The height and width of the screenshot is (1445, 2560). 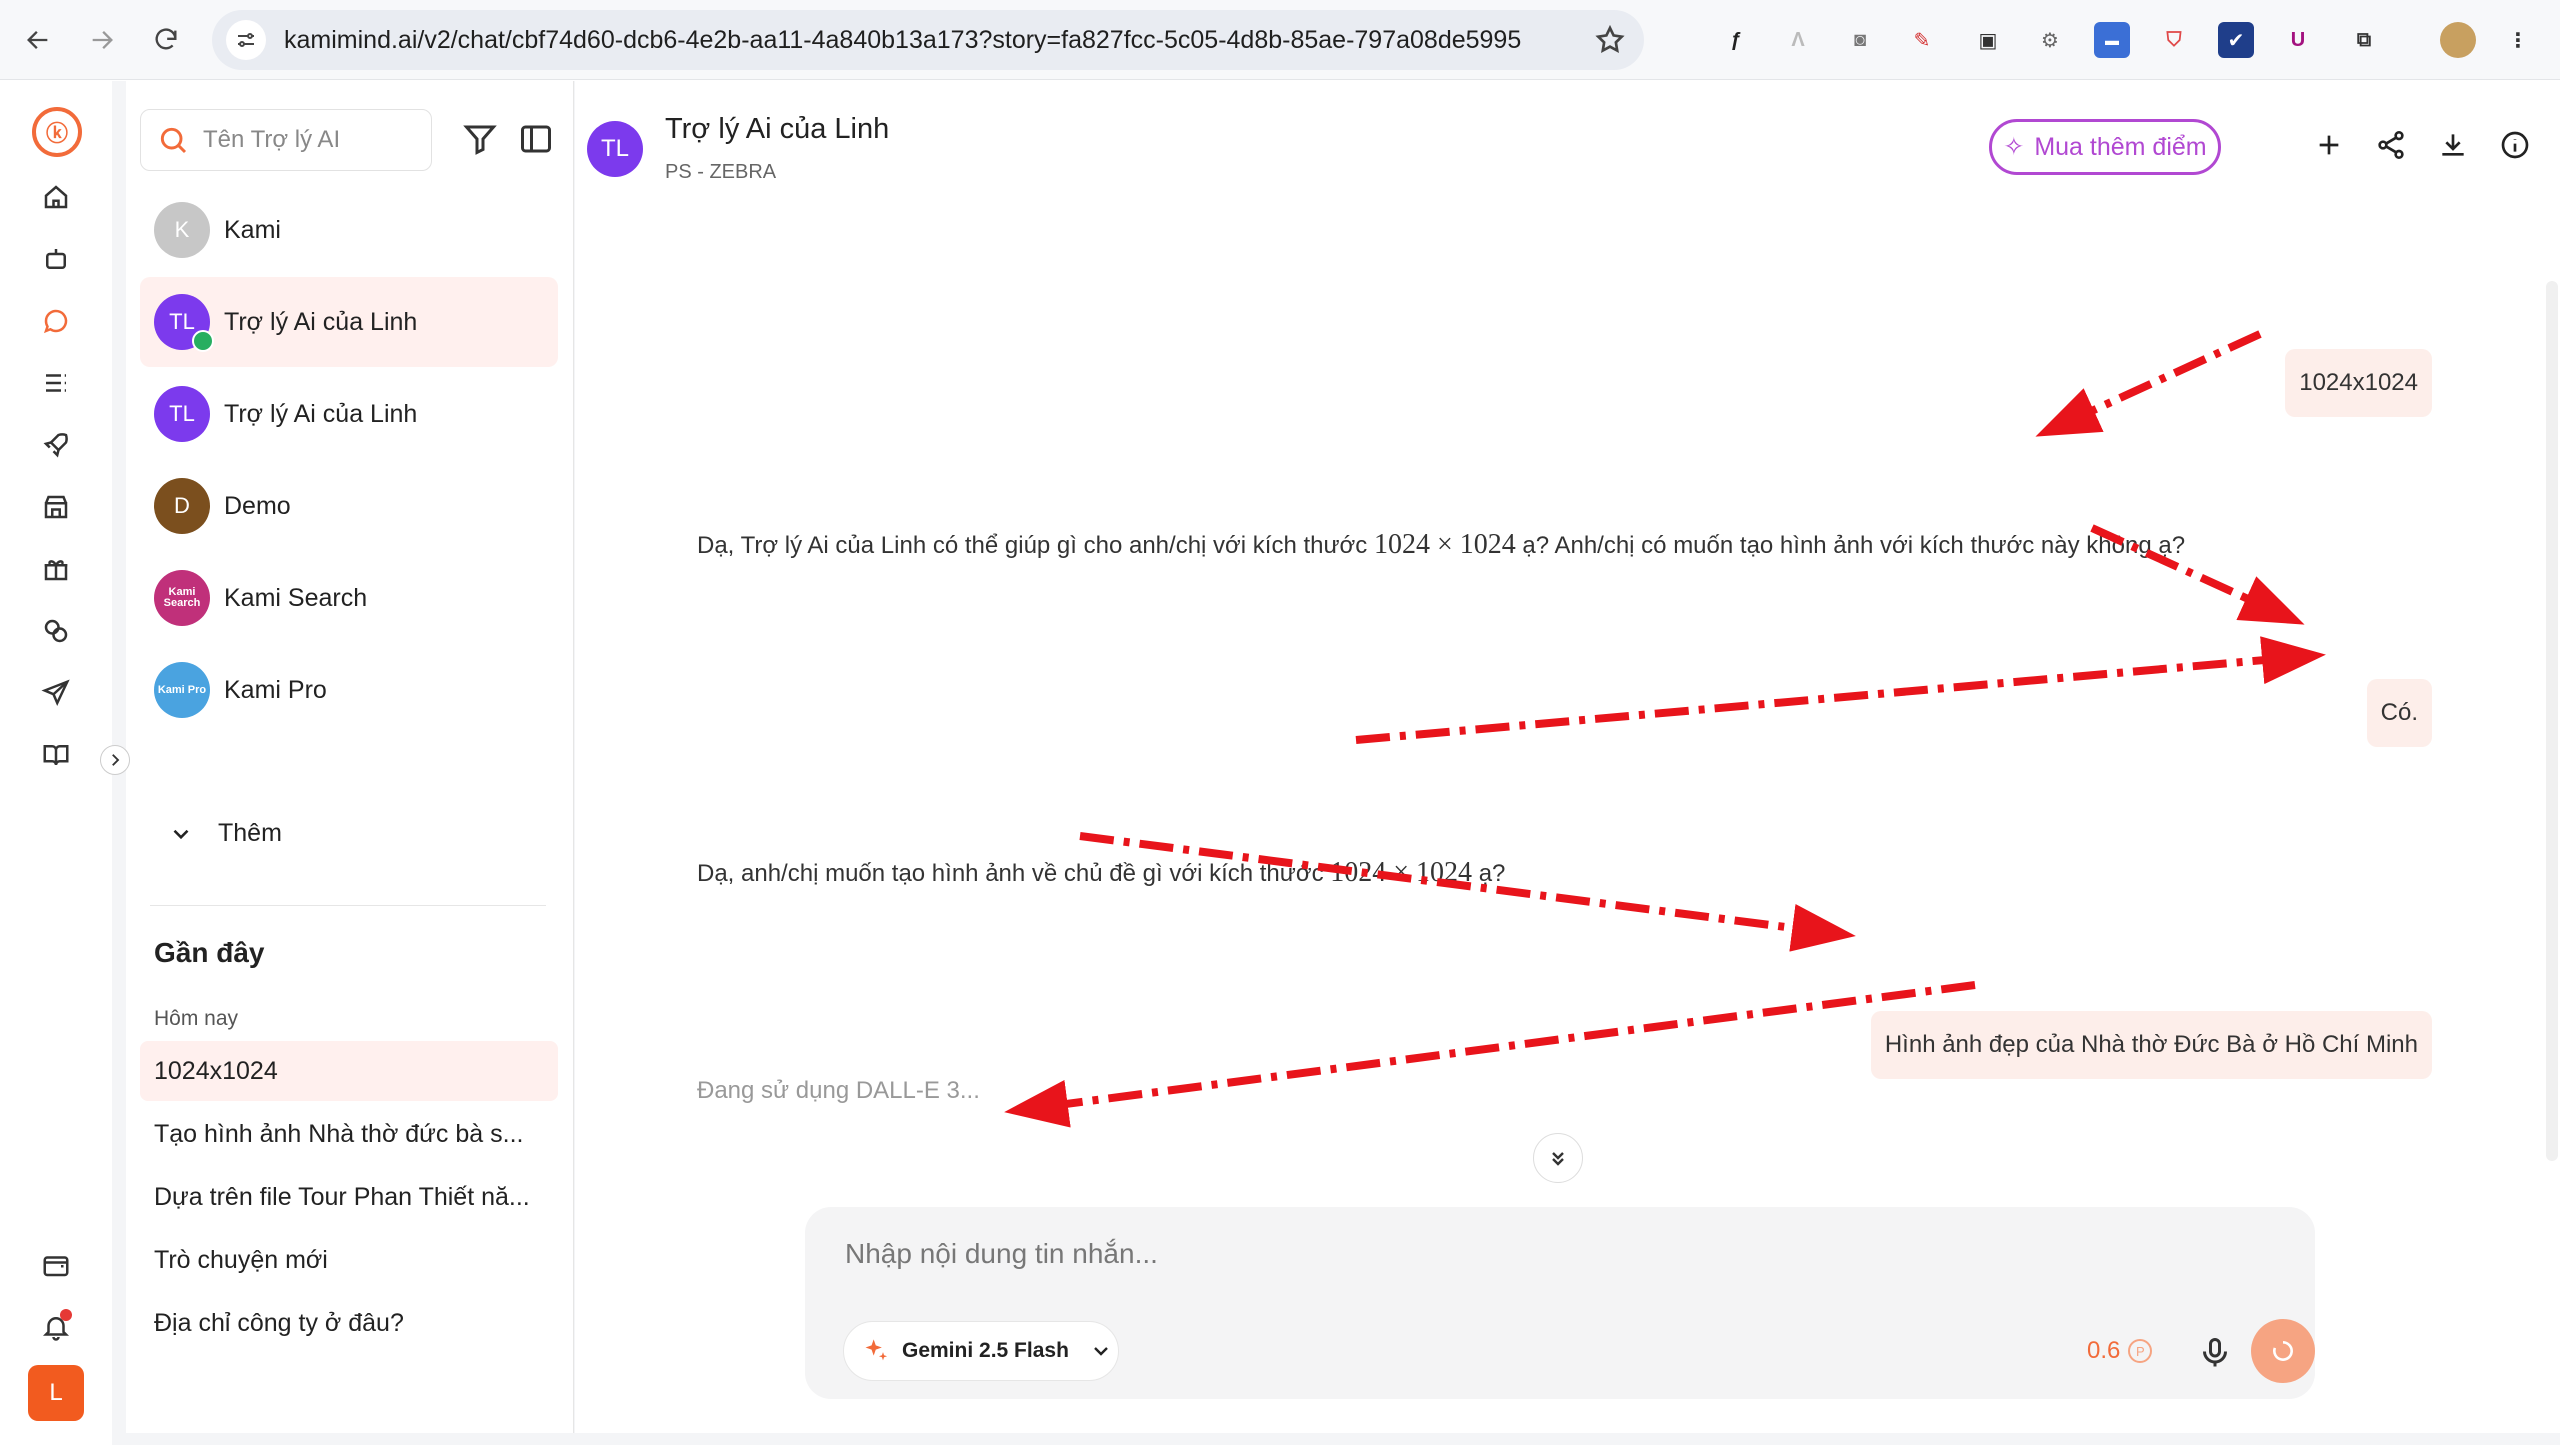 What do you see at coordinates (2518, 40) in the screenshot?
I see `more-menu-icon: ⋮` at bounding box center [2518, 40].